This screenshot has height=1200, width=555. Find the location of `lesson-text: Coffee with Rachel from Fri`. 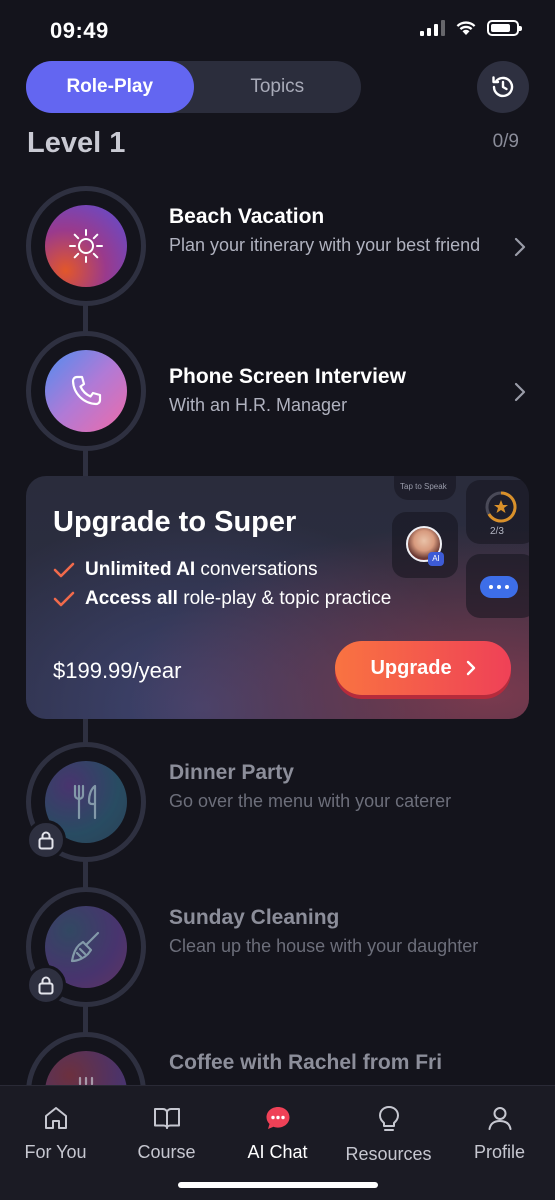

lesson-text: Coffee with Rachel from Fri is located at coordinates (334, 1063).